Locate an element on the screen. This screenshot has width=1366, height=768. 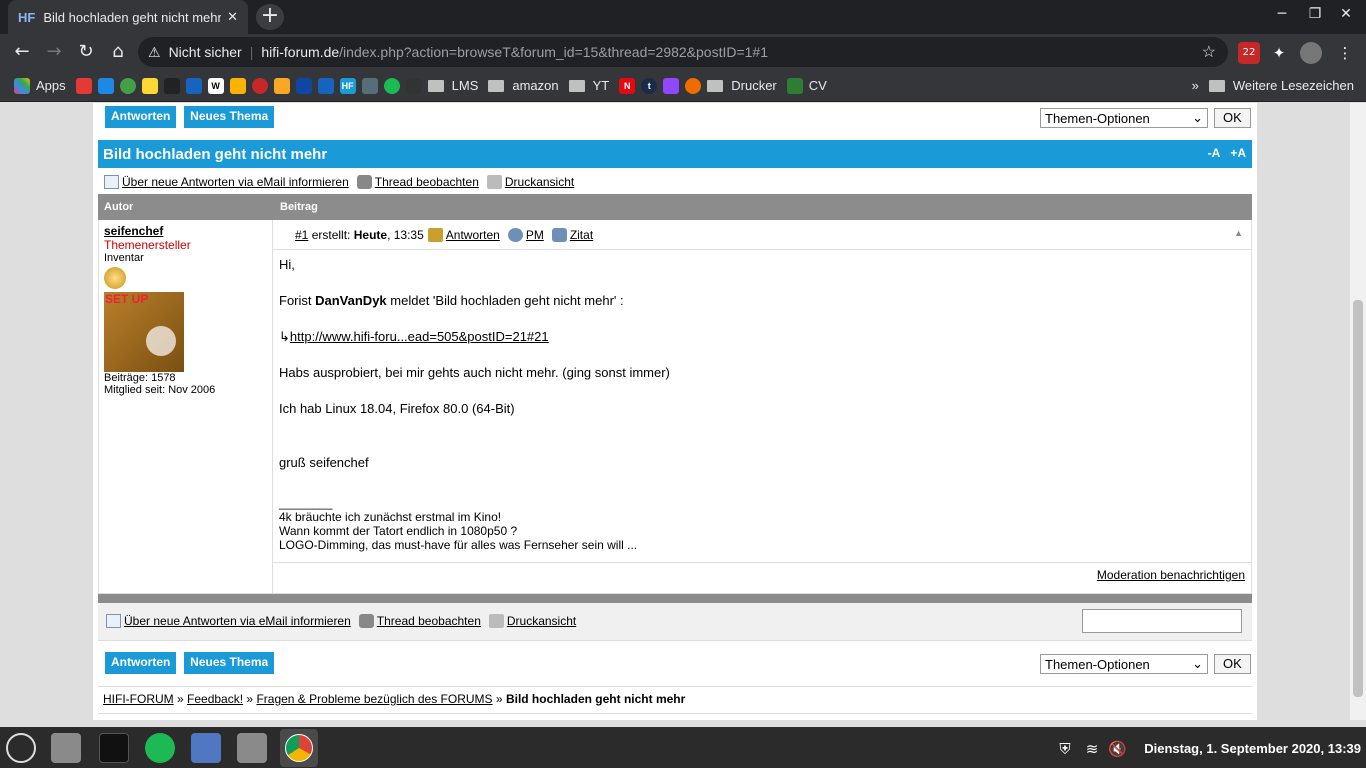
bookmark-apps: Apps is located at coordinates (40, 85).